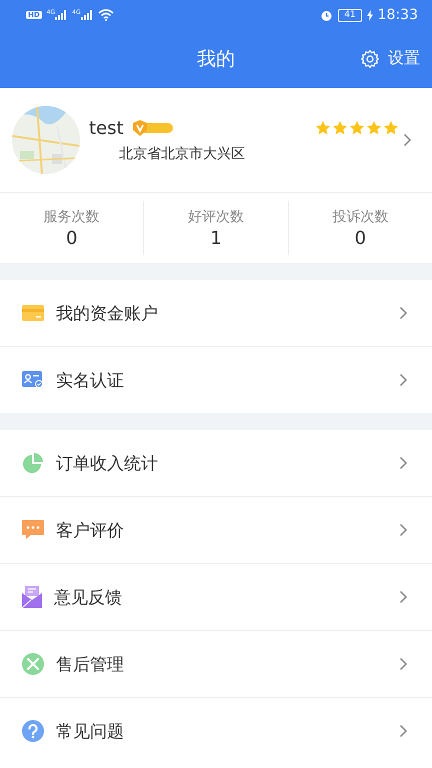  What do you see at coordinates (32, 597) in the screenshot?
I see `envelope-icon` at bounding box center [32, 597].